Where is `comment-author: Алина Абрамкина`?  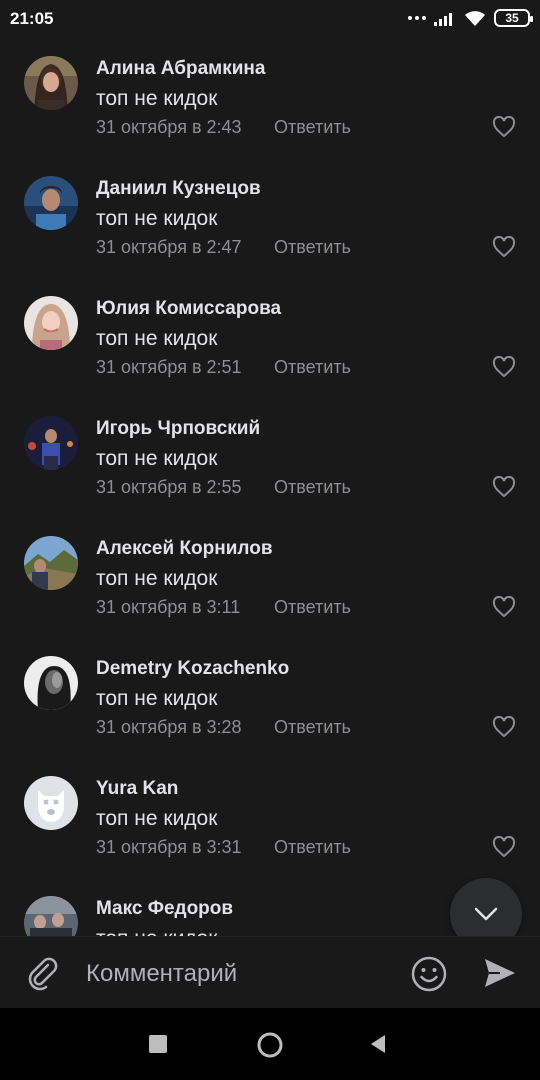
comment-author: Алина Абрамкина is located at coordinates (180, 69).